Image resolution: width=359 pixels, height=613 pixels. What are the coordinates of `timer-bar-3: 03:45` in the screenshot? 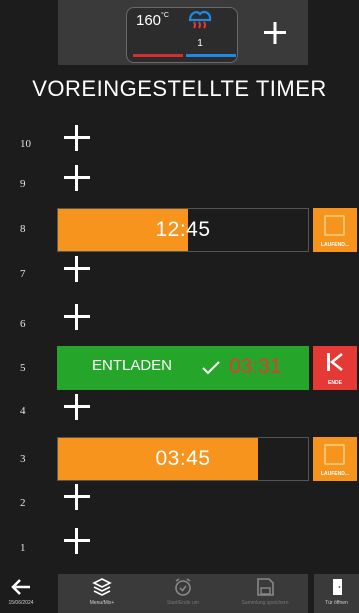 It's located at (183, 459).